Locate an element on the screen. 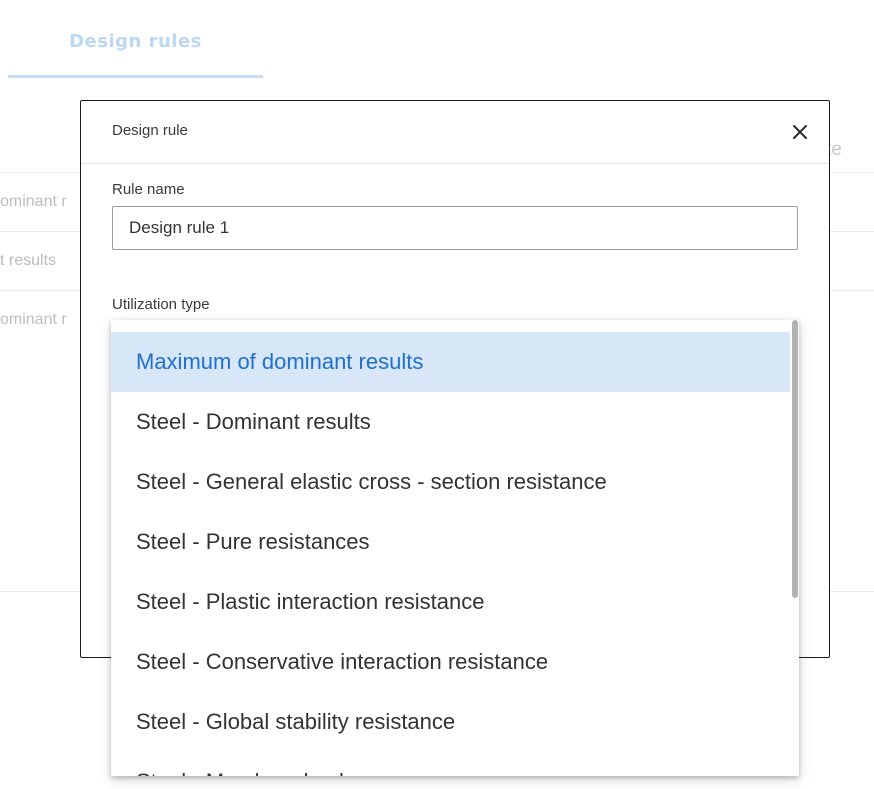  tab-label: Design rules is located at coordinates (135, 41).